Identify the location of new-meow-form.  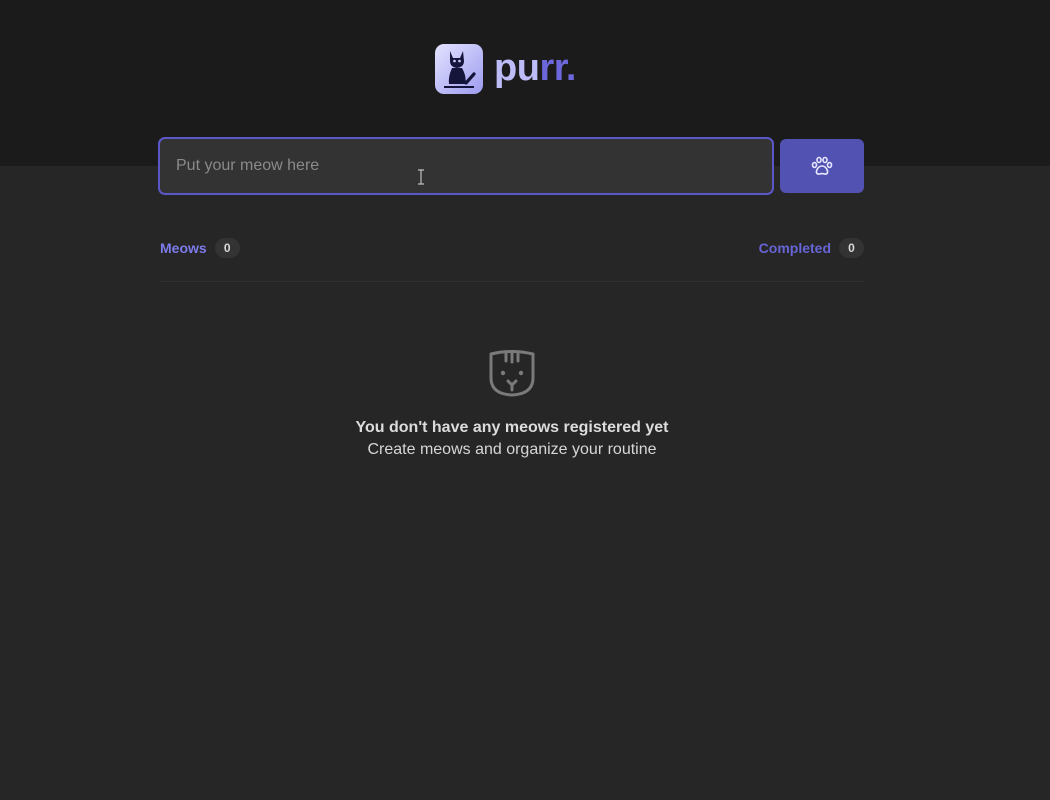
(511, 166).